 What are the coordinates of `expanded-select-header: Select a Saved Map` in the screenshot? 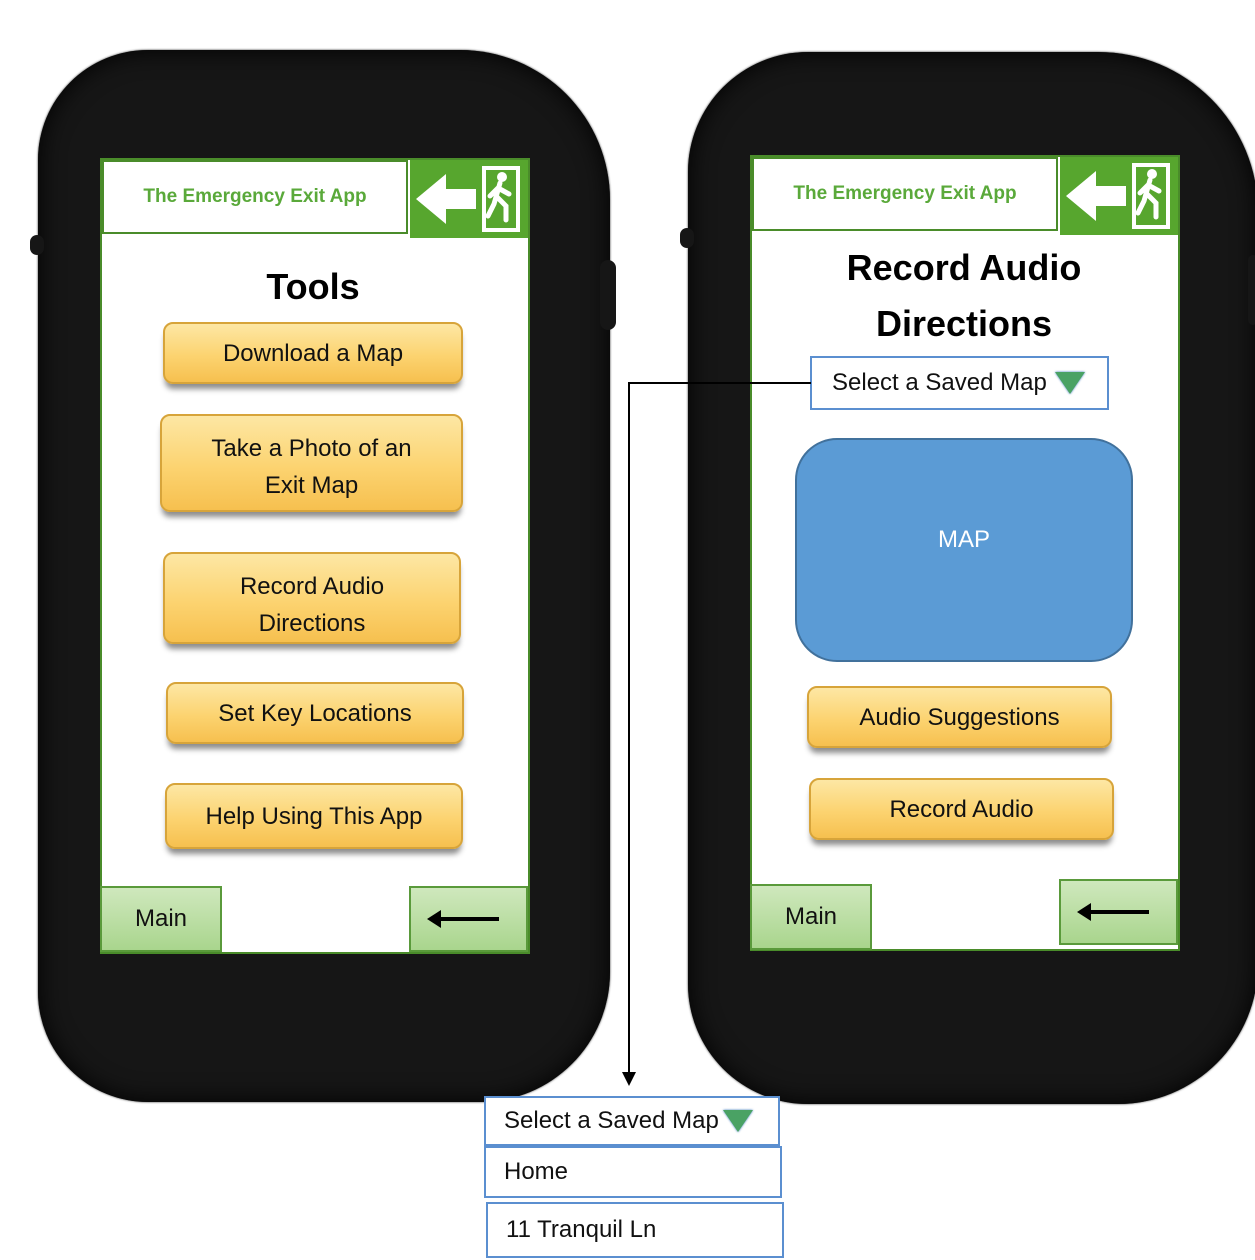 It's located at (632, 1121).